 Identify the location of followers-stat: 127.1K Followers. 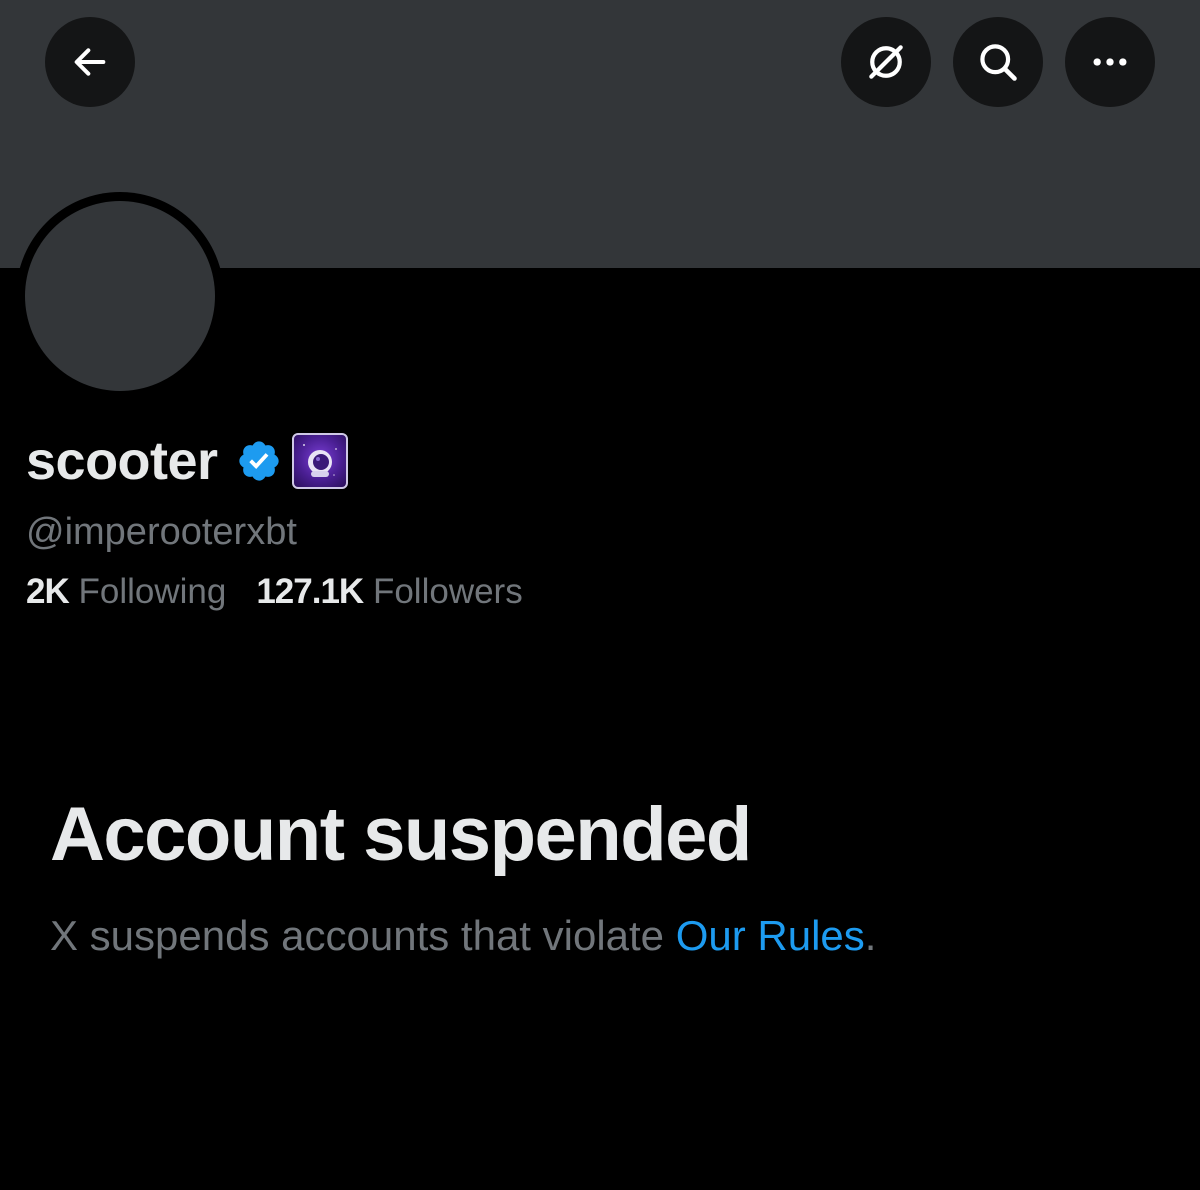
(389, 592).